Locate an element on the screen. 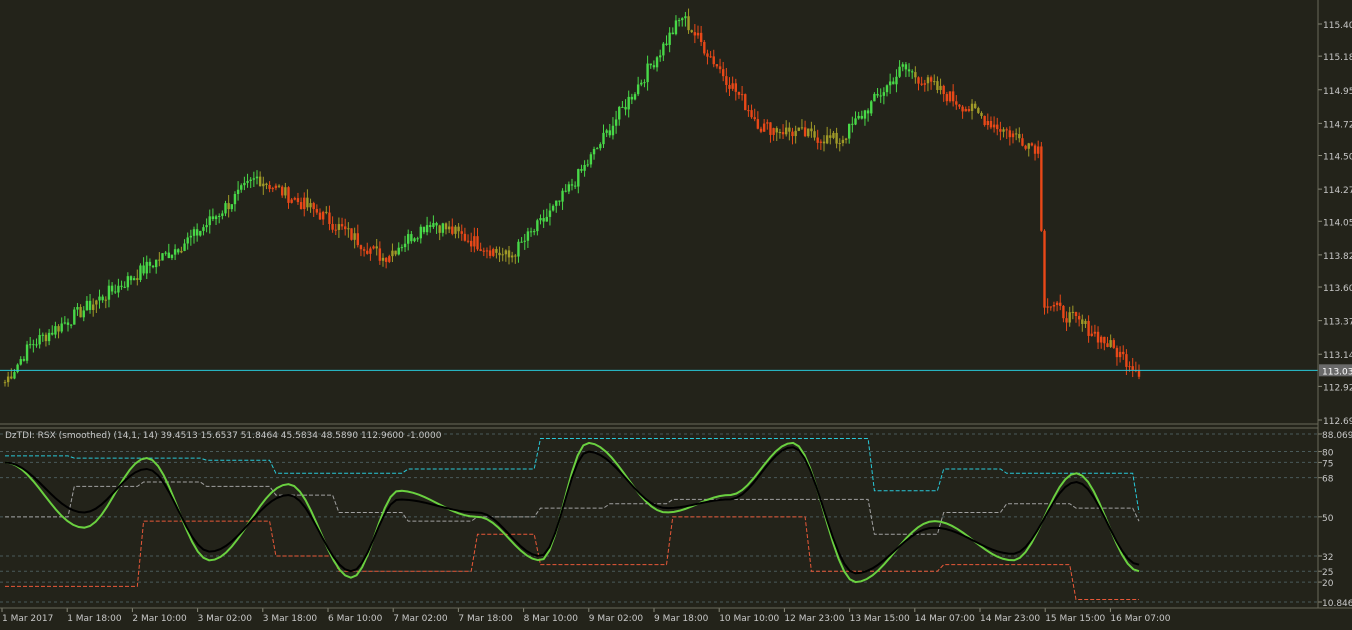  time-label: 9 Mar 18:00 is located at coordinates (681, 619).